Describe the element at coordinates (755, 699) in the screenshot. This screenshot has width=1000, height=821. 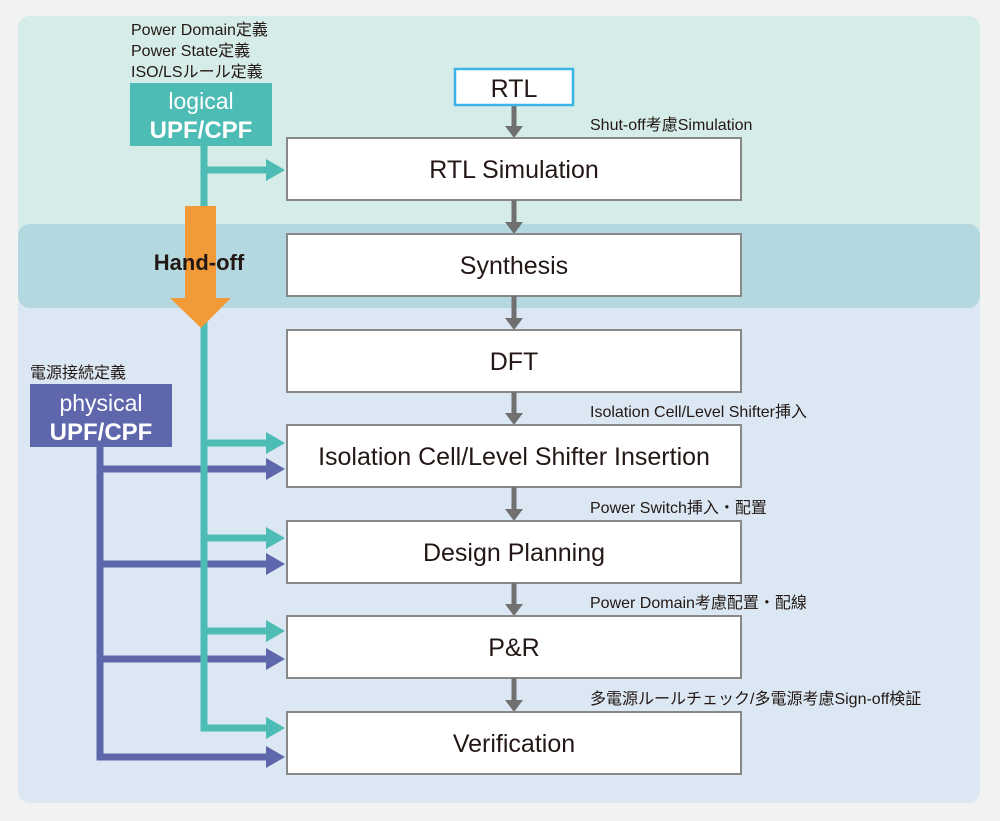
I see `step-note: 多電源ルールチェック/多電源考慮Sign-off検証` at that location.